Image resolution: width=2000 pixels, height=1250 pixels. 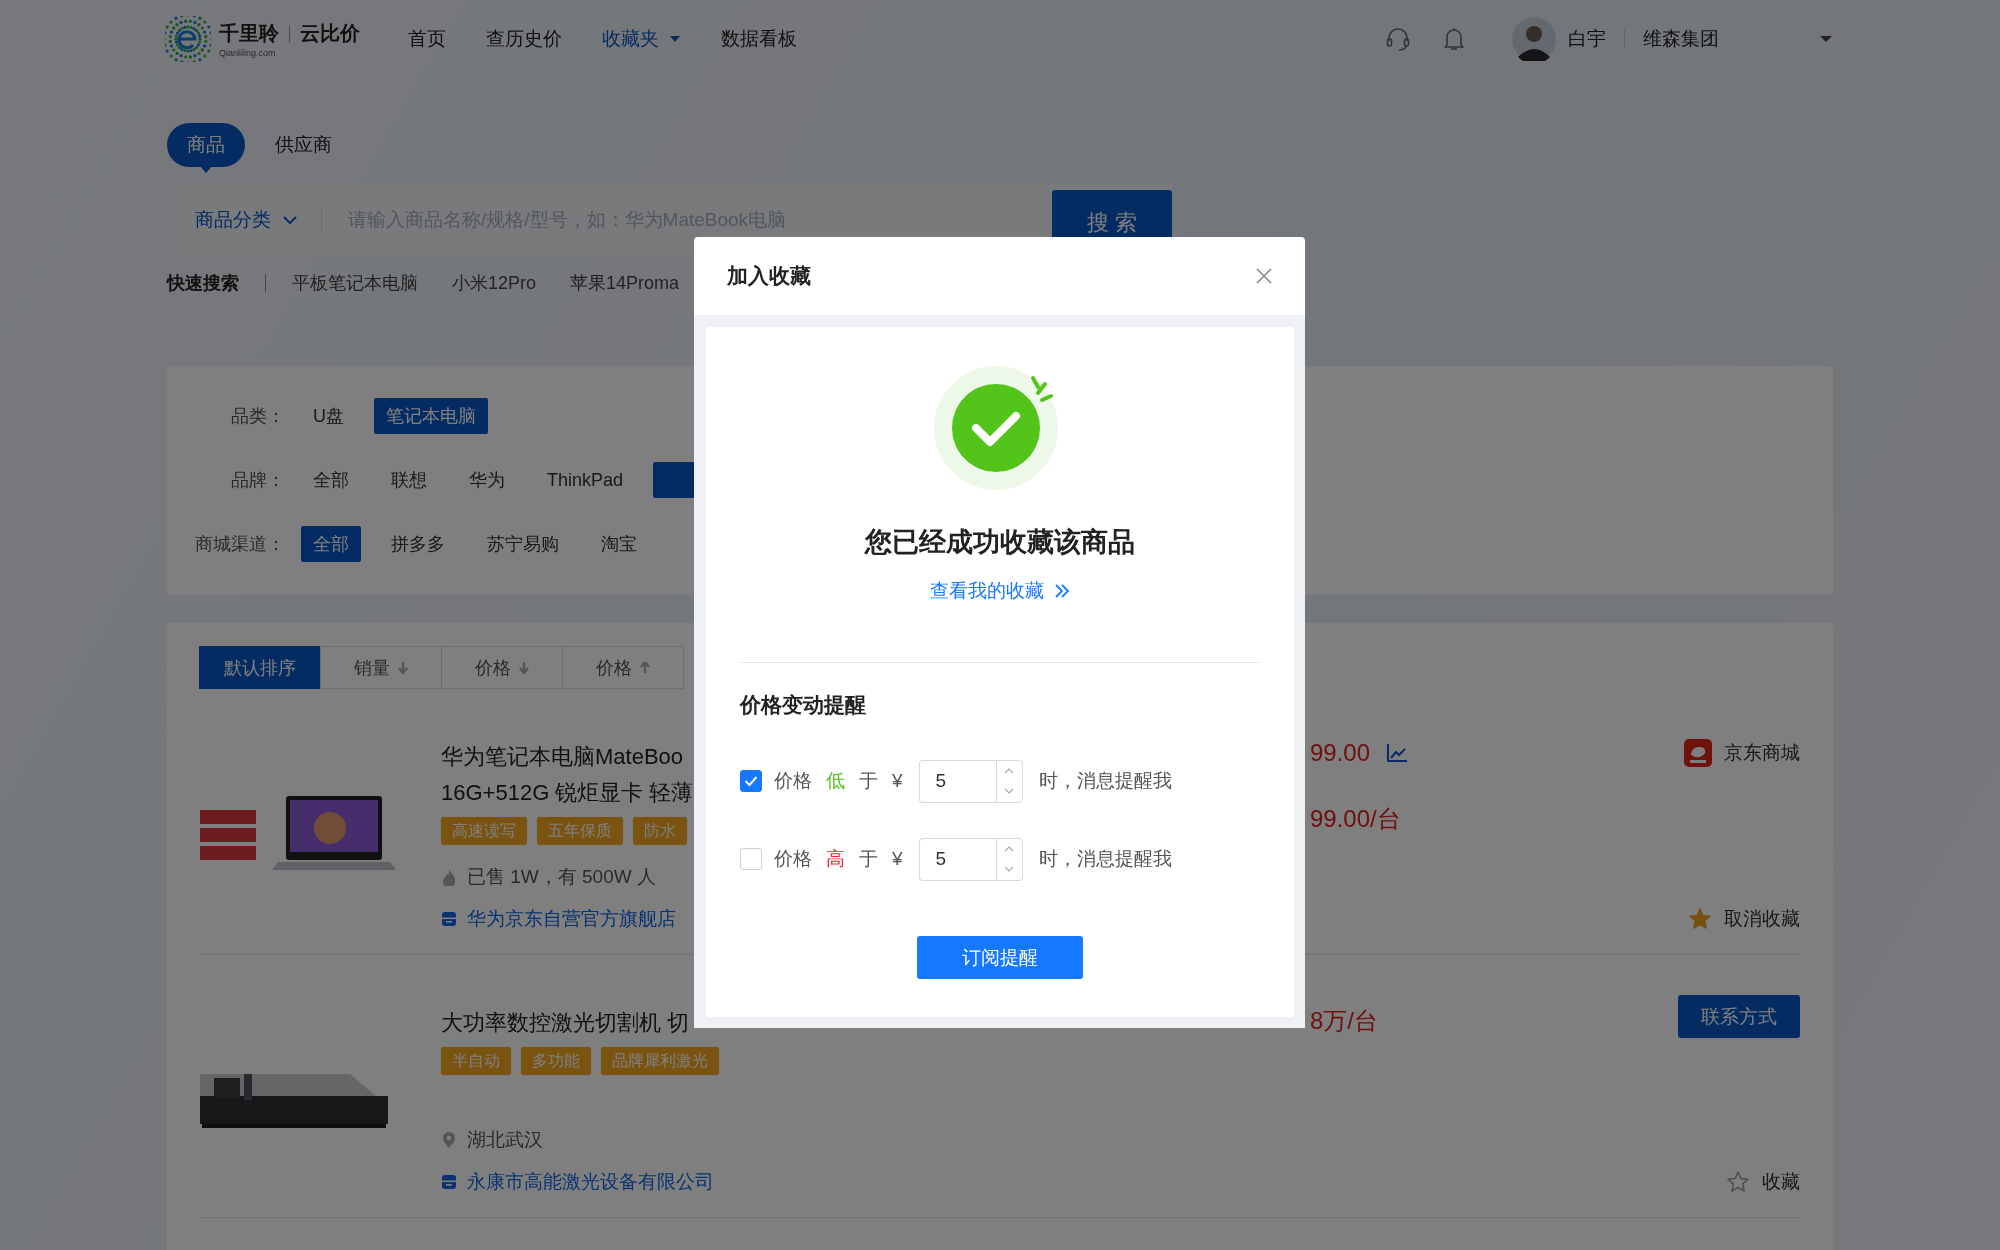 I want to click on favorite-button: 取消收藏, so click(x=1744, y=919).